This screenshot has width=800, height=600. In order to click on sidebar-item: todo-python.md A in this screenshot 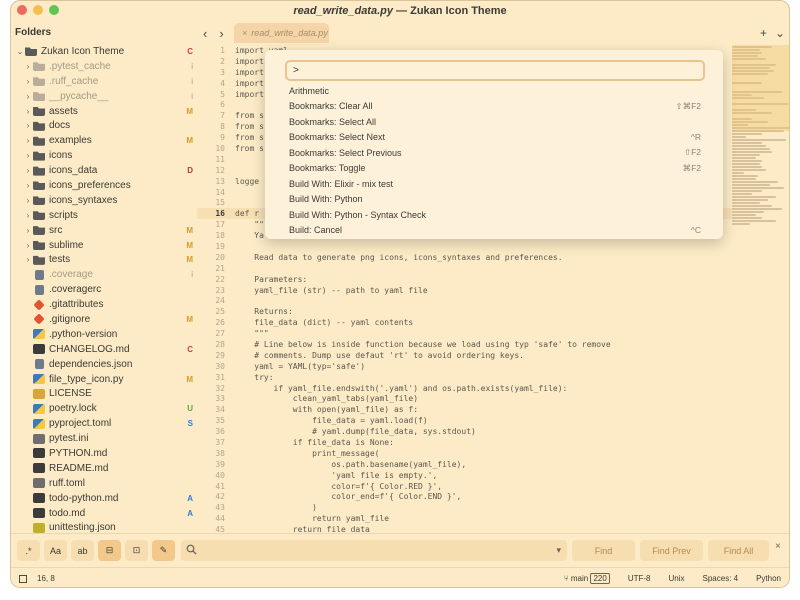, I will do `click(104, 498)`.